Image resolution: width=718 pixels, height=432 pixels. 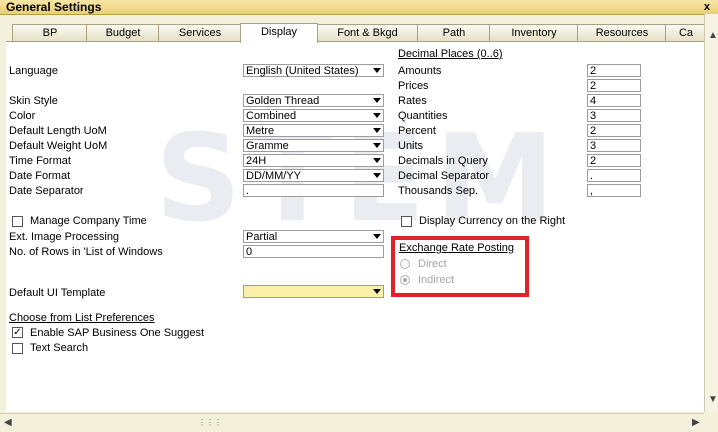 What do you see at coordinates (86, 252) in the screenshot?
I see `rows-list-windows-label: No. of Rows in 'List of Windows` at bounding box center [86, 252].